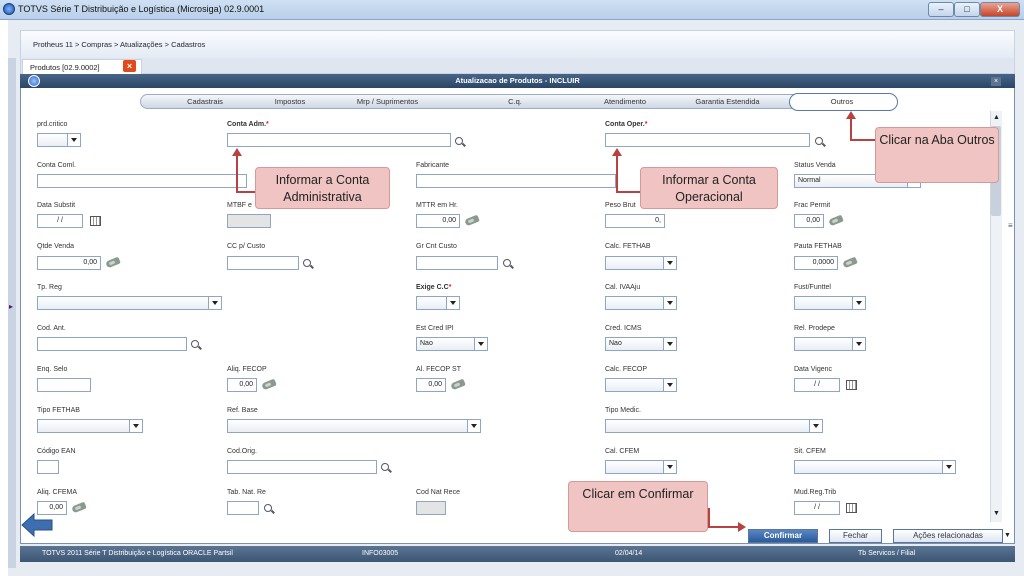 The width and height of the screenshot is (1024, 576). Describe the element at coordinates (941, 9) in the screenshot. I see `minimize-button: –` at that location.